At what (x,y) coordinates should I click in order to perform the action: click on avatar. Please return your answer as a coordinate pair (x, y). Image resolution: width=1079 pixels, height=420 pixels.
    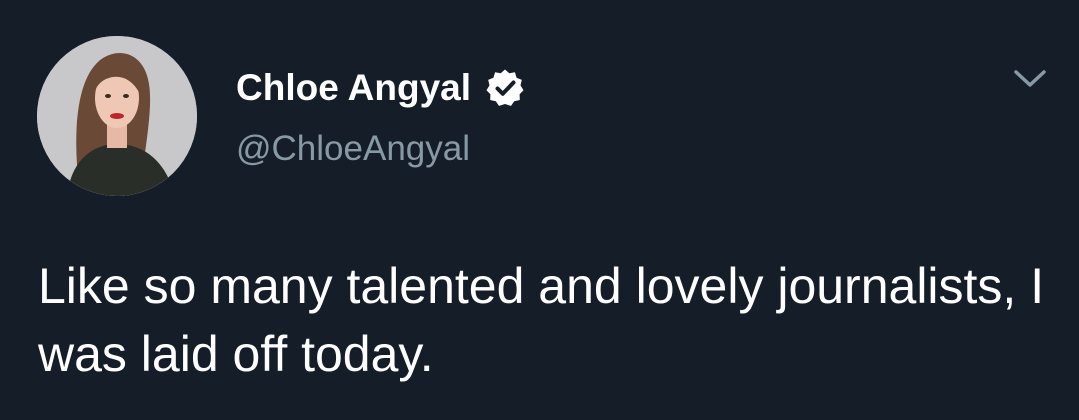
    Looking at the image, I should click on (117, 116).